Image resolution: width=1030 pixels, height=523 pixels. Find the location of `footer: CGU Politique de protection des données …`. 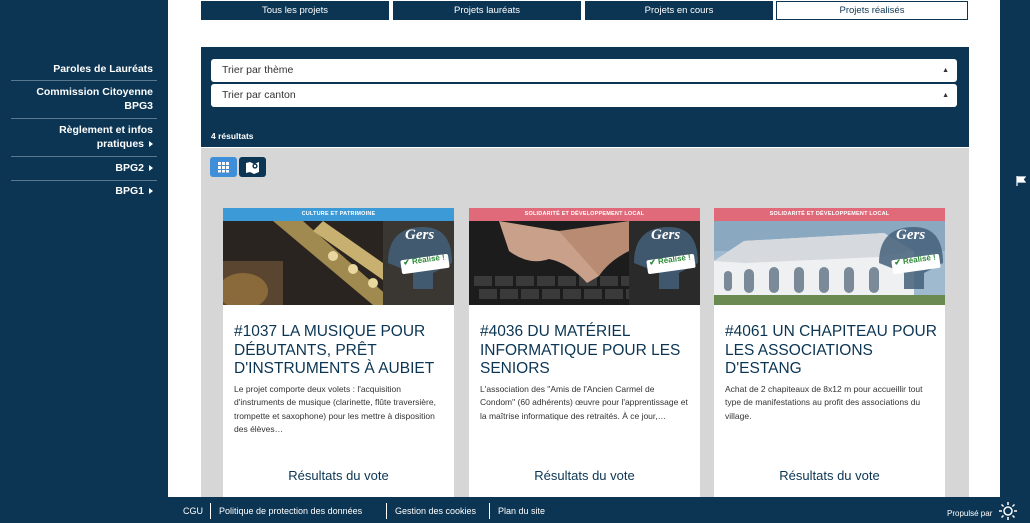

footer: CGU Politique de protection des données … is located at coordinates (515, 510).